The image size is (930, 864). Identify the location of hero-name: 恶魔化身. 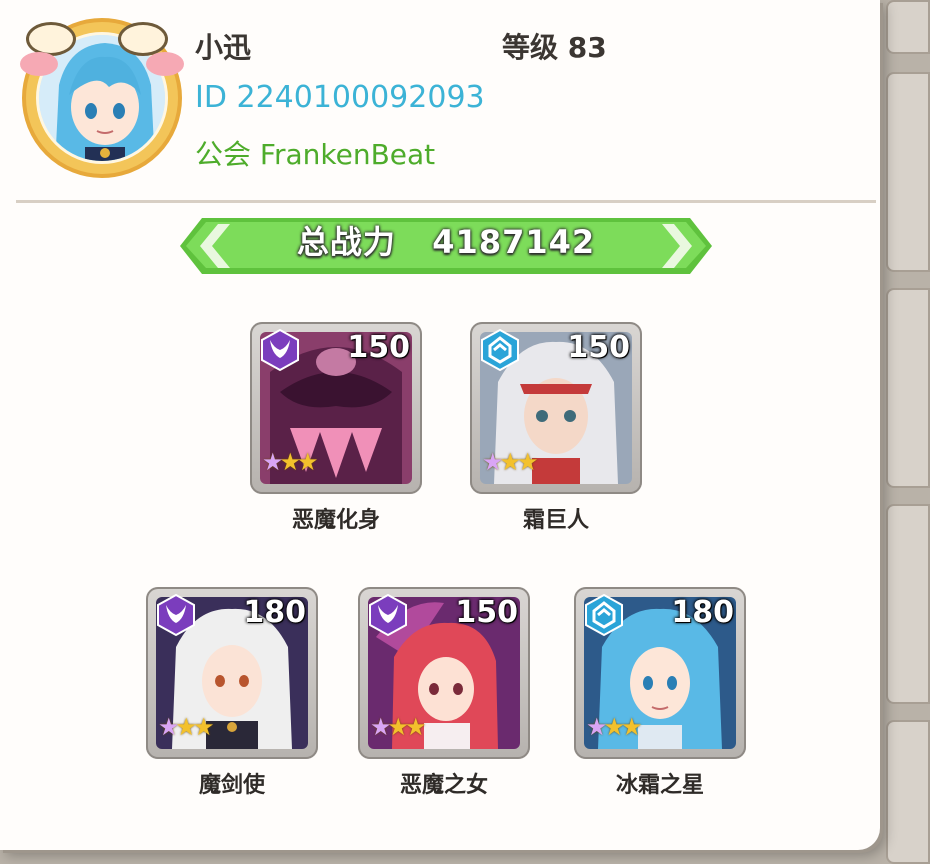
(335, 520).